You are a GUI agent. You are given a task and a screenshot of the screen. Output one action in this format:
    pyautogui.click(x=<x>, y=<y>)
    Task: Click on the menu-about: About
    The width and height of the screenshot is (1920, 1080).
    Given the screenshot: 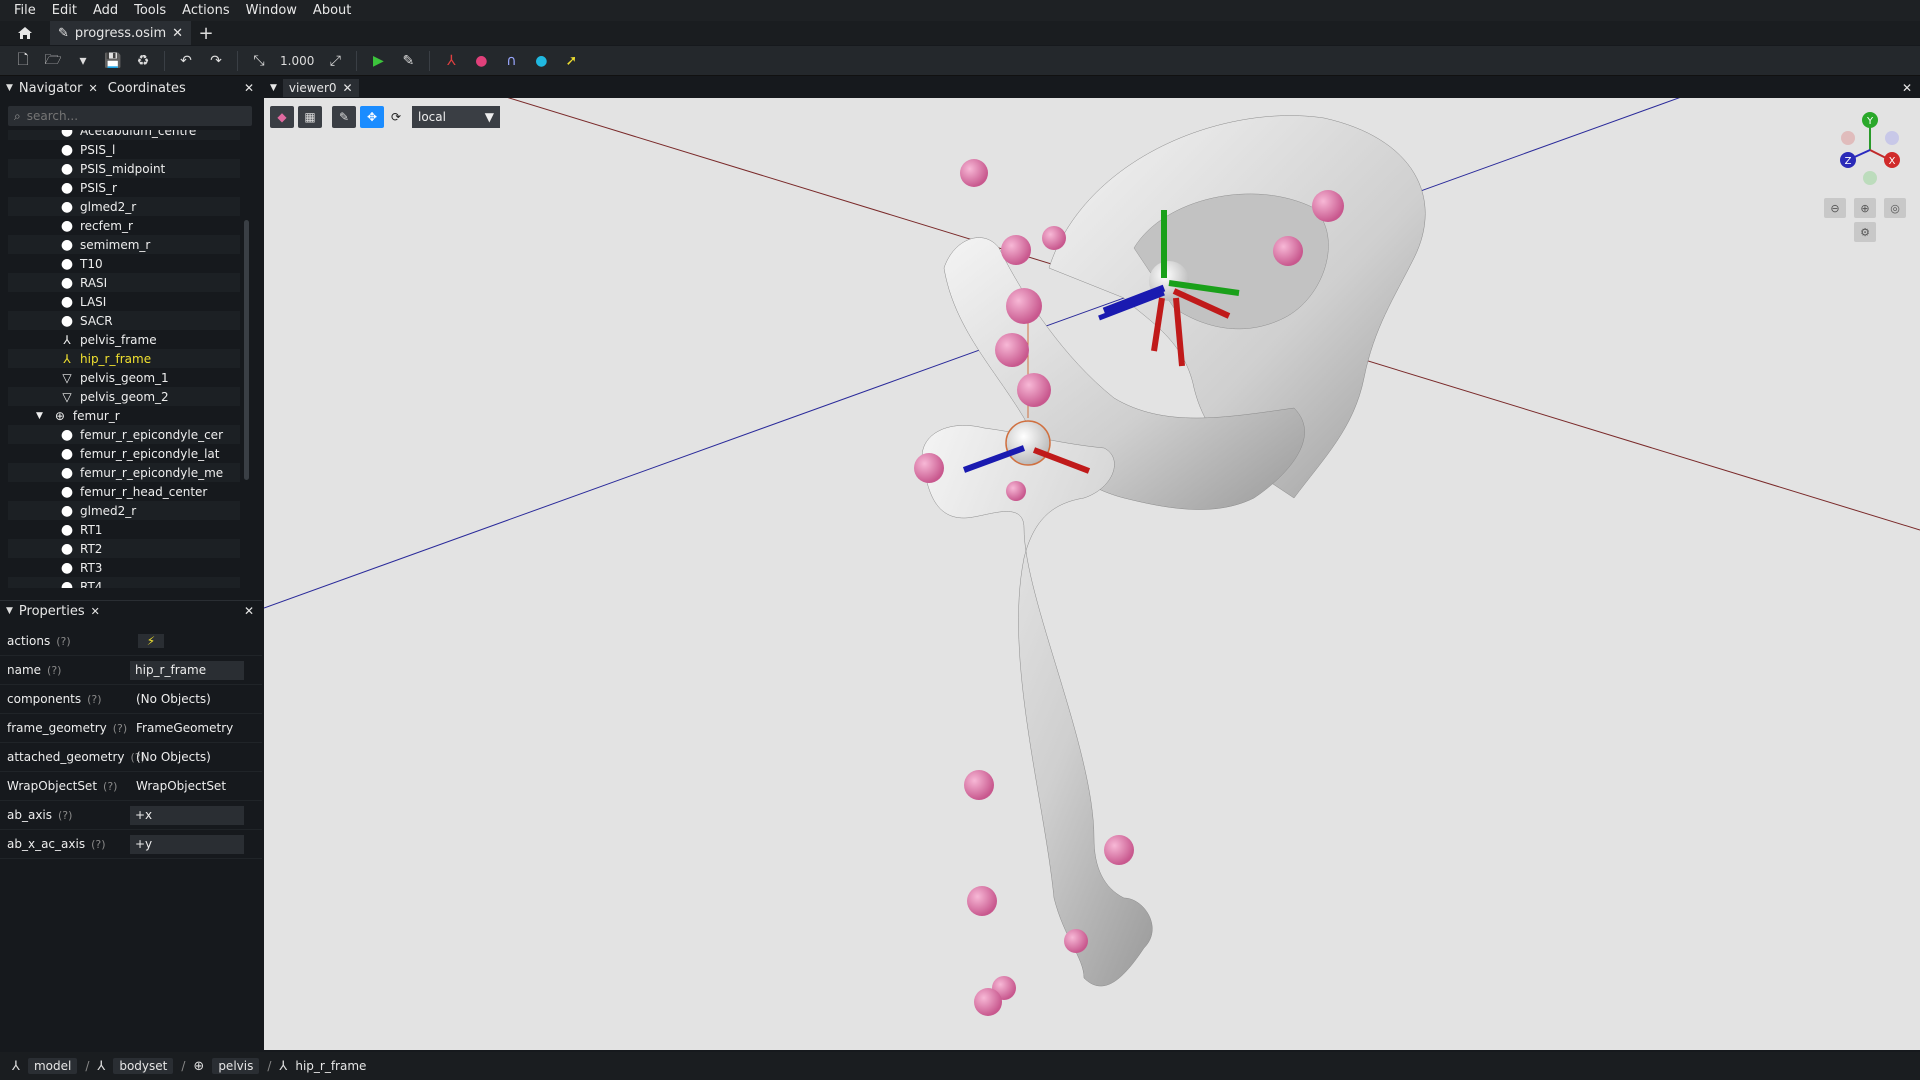 What is the action you would take?
    pyautogui.click(x=332, y=10)
    